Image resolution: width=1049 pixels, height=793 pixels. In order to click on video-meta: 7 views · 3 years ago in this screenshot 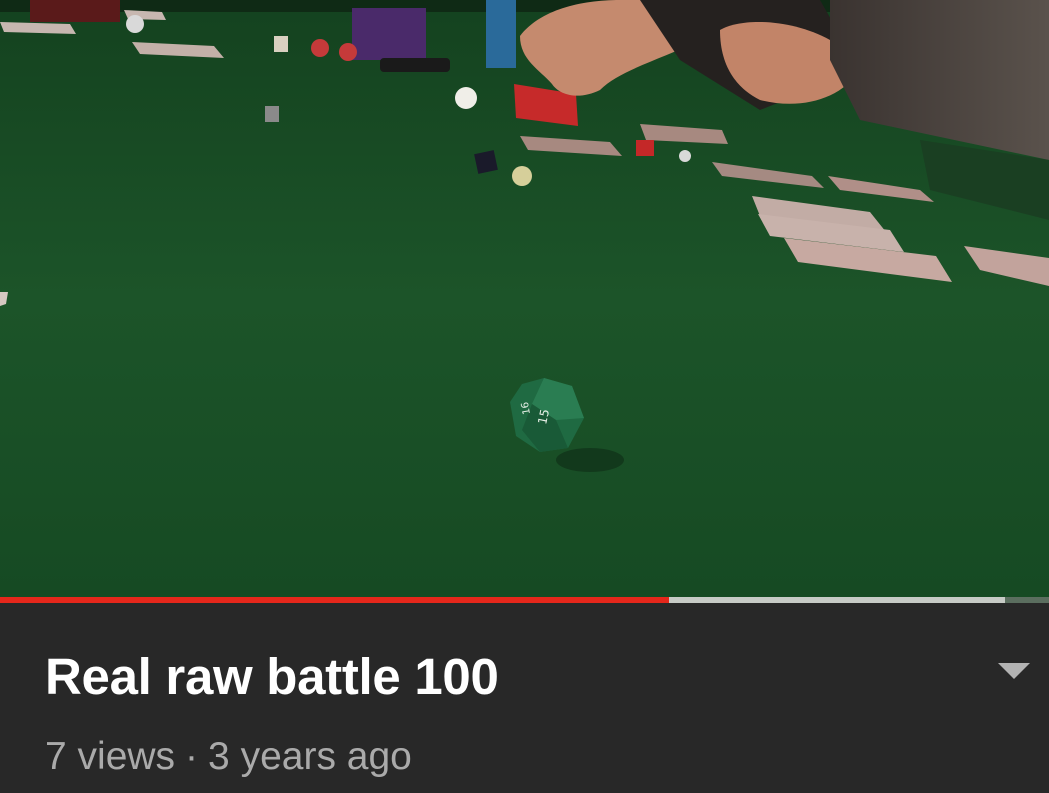, I will do `click(228, 757)`.